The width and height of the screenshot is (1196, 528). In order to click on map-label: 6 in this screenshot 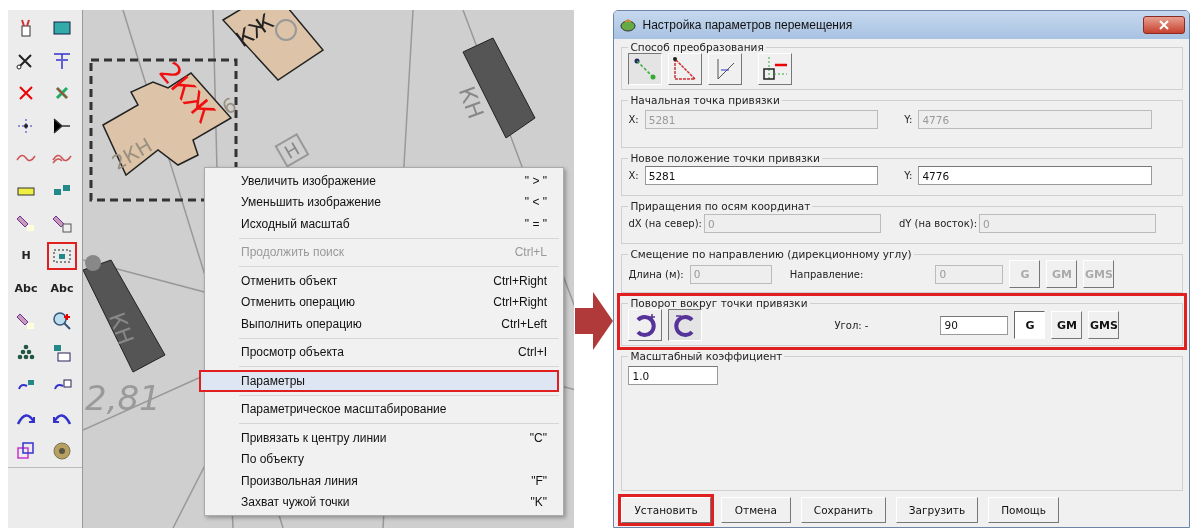, I will do `click(229, 106)`.